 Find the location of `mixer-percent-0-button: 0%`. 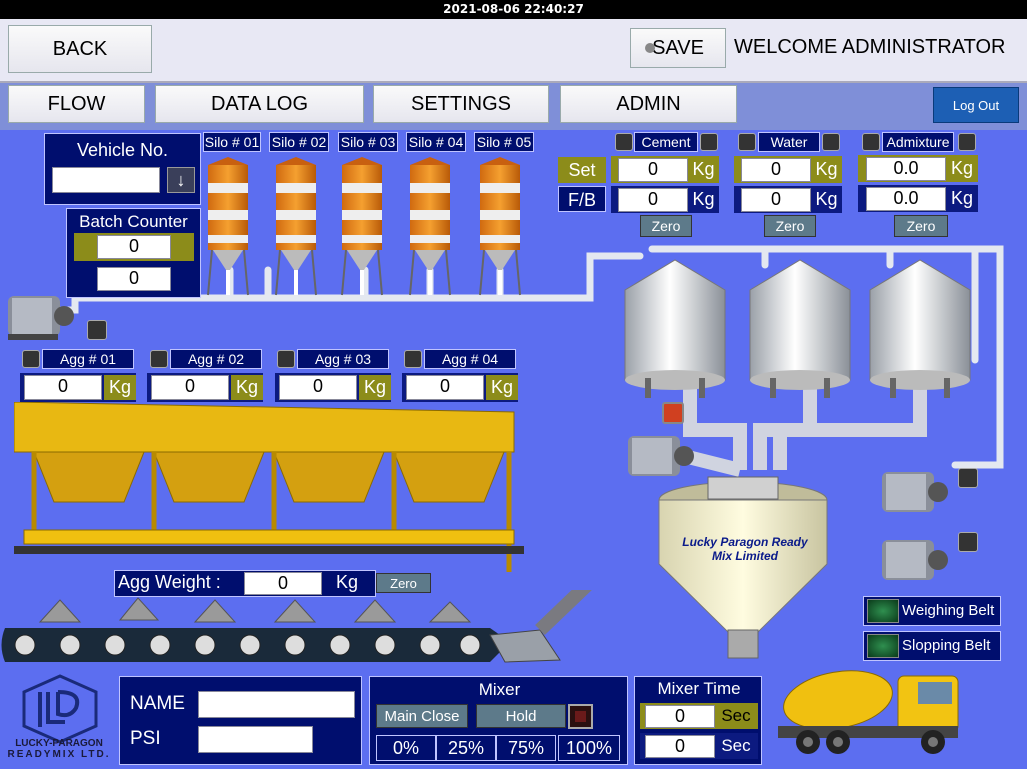

mixer-percent-0-button: 0% is located at coordinates (406, 748).